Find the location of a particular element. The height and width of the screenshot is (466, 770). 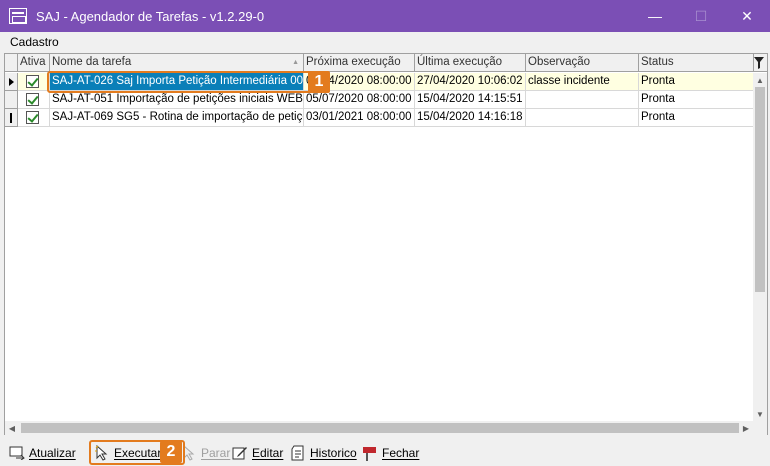

column-header-status: Status is located at coordinates (696, 63).